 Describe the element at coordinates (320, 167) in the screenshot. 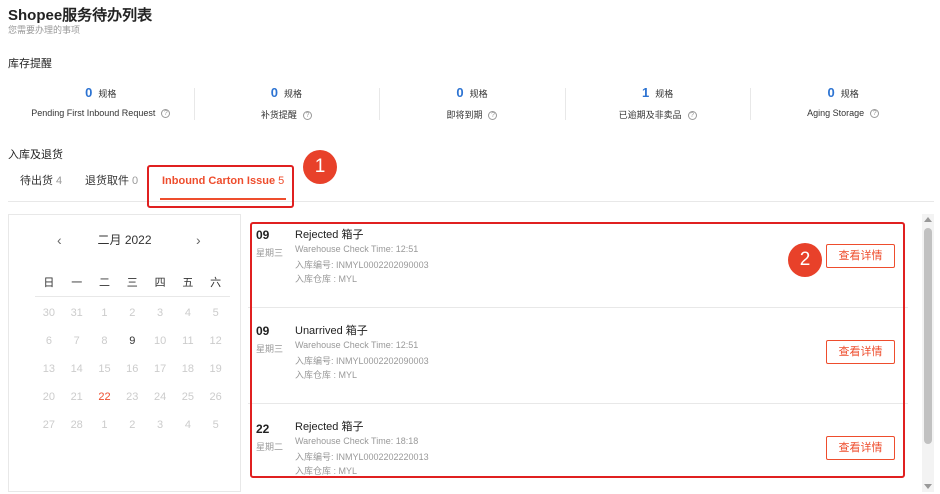

I see `step-badge-1: 1` at that location.